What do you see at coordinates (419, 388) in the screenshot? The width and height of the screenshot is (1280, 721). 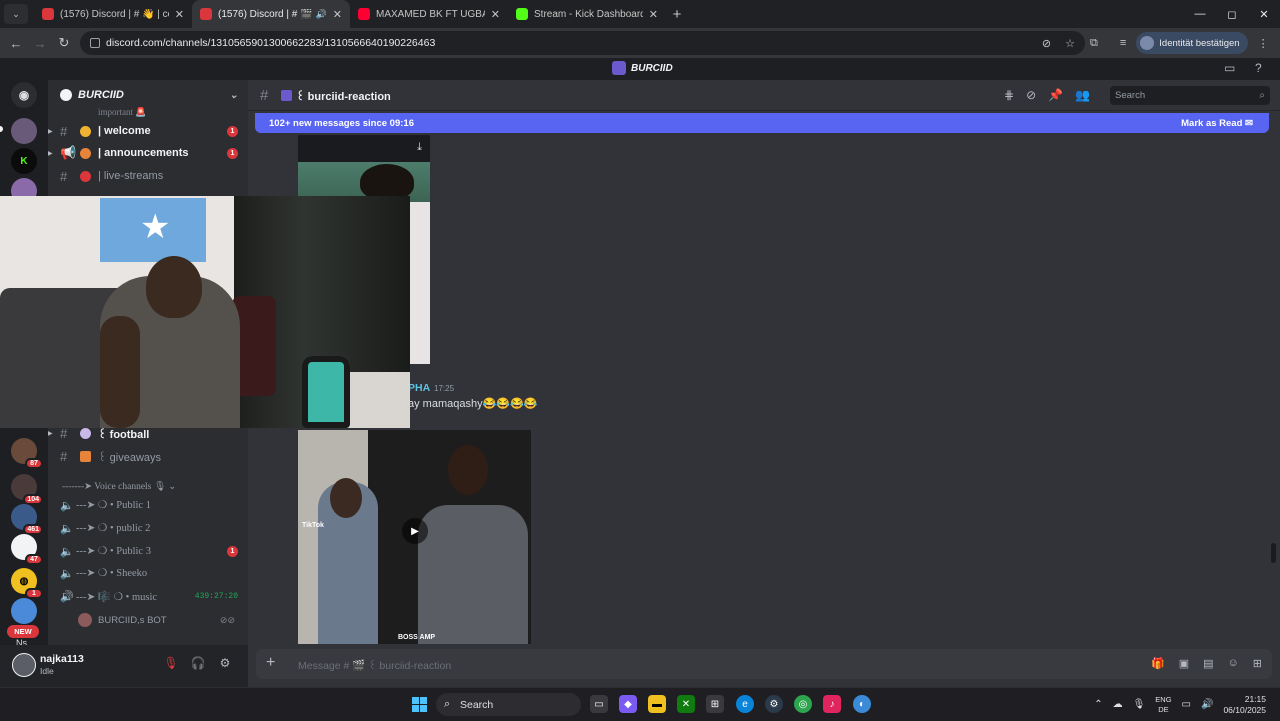 I see `message-author: PHA` at bounding box center [419, 388].